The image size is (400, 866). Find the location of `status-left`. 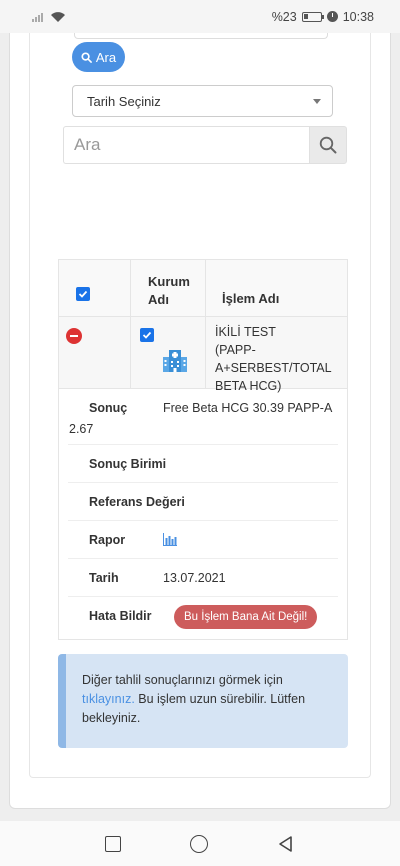

status-left is located at coordinates (49, 17).